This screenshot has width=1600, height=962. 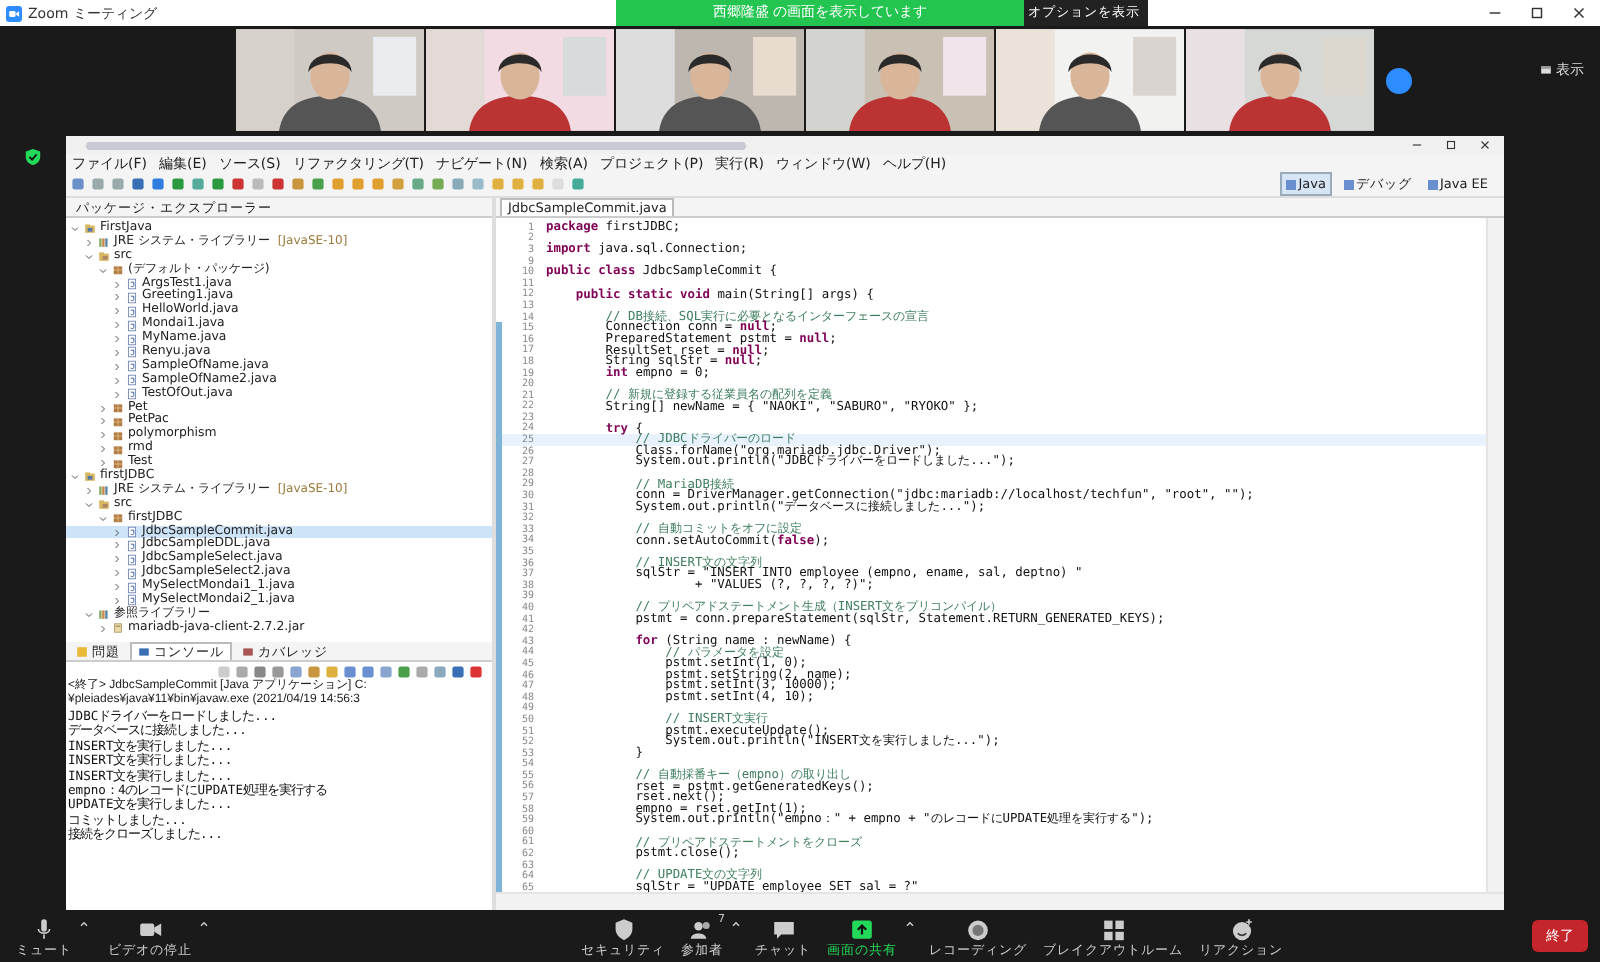 What do you see at coordinates (33, 157) in the screenshot?
I see `shield-icon` at bounding box center [33, 157].